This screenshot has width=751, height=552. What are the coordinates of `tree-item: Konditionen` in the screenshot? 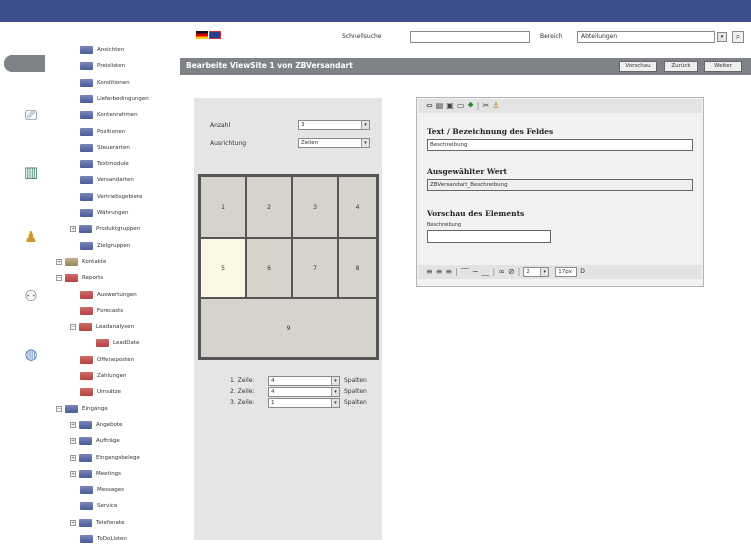 It's located at (105, 83).